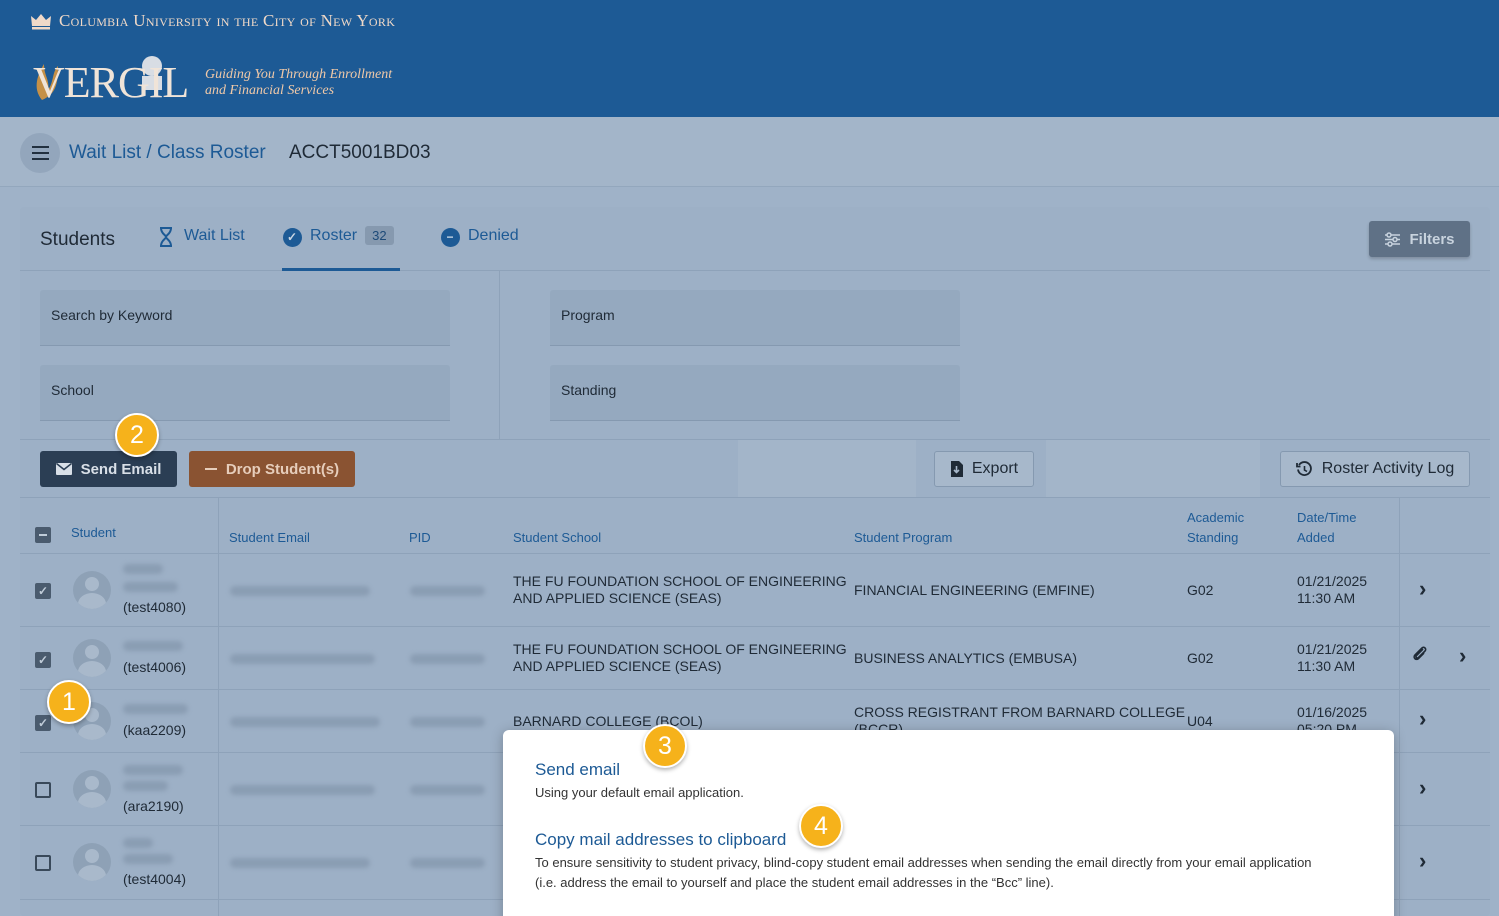 The height and width of the screenshot is (916, 1499). I want to click on send-email-description: Using your default email application., so click(639, 792).